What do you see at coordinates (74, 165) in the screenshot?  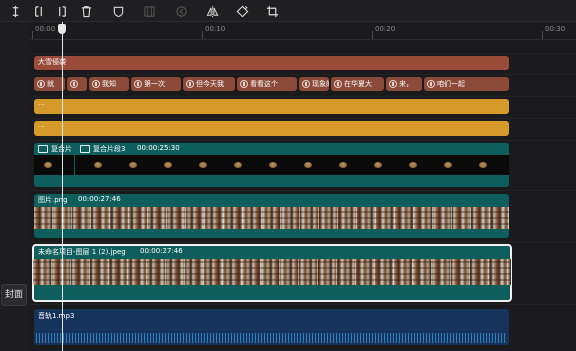 I see `clip-split-line` at bounding box center [74, 165].